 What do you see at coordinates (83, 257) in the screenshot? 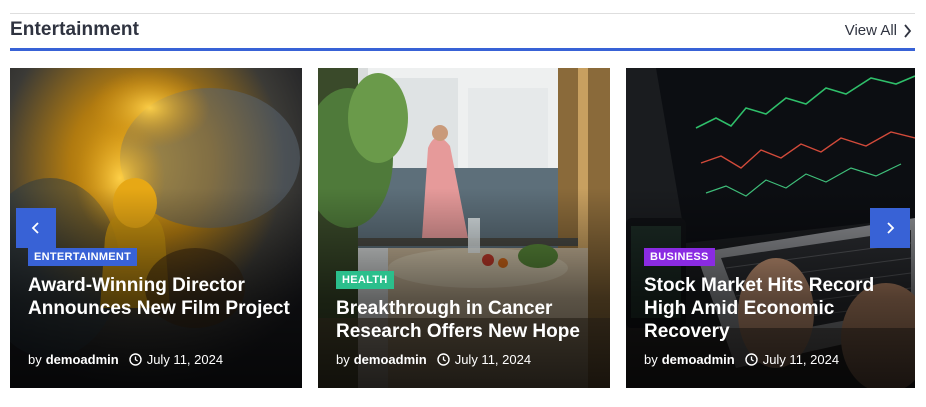
I see `category-badge: ENTERTAINMENT` at bounding box center [83, 257].